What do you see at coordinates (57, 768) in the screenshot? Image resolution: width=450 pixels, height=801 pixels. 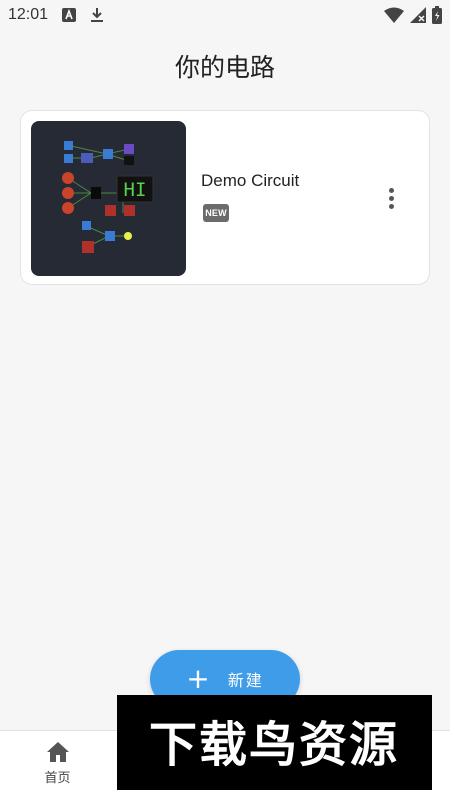 I see `nav-item-home: 首页` at bounding box center [57, 768].